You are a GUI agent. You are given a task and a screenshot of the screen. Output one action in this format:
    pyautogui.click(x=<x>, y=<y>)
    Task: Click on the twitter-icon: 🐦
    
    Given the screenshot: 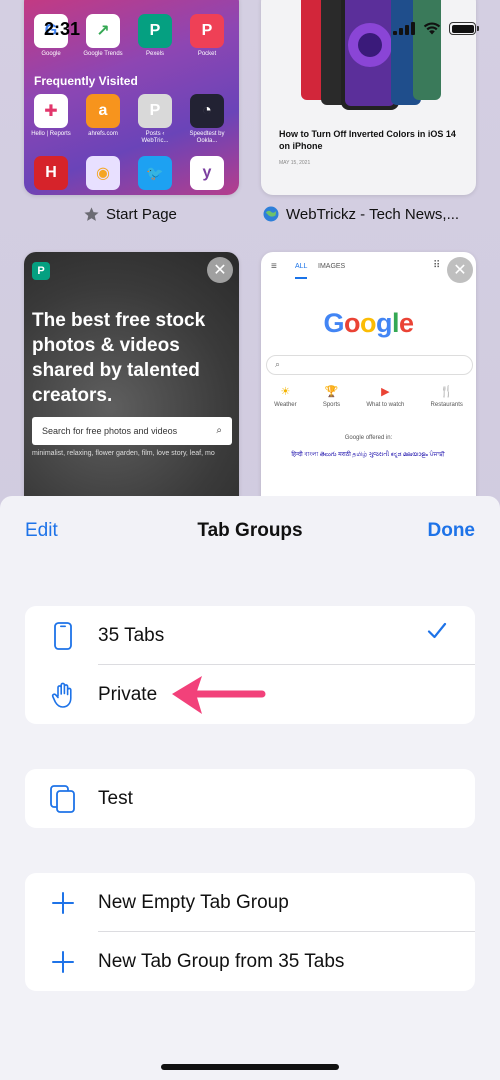 What is the action you would take?
    pyautogui.click(x=155, y=173)
    